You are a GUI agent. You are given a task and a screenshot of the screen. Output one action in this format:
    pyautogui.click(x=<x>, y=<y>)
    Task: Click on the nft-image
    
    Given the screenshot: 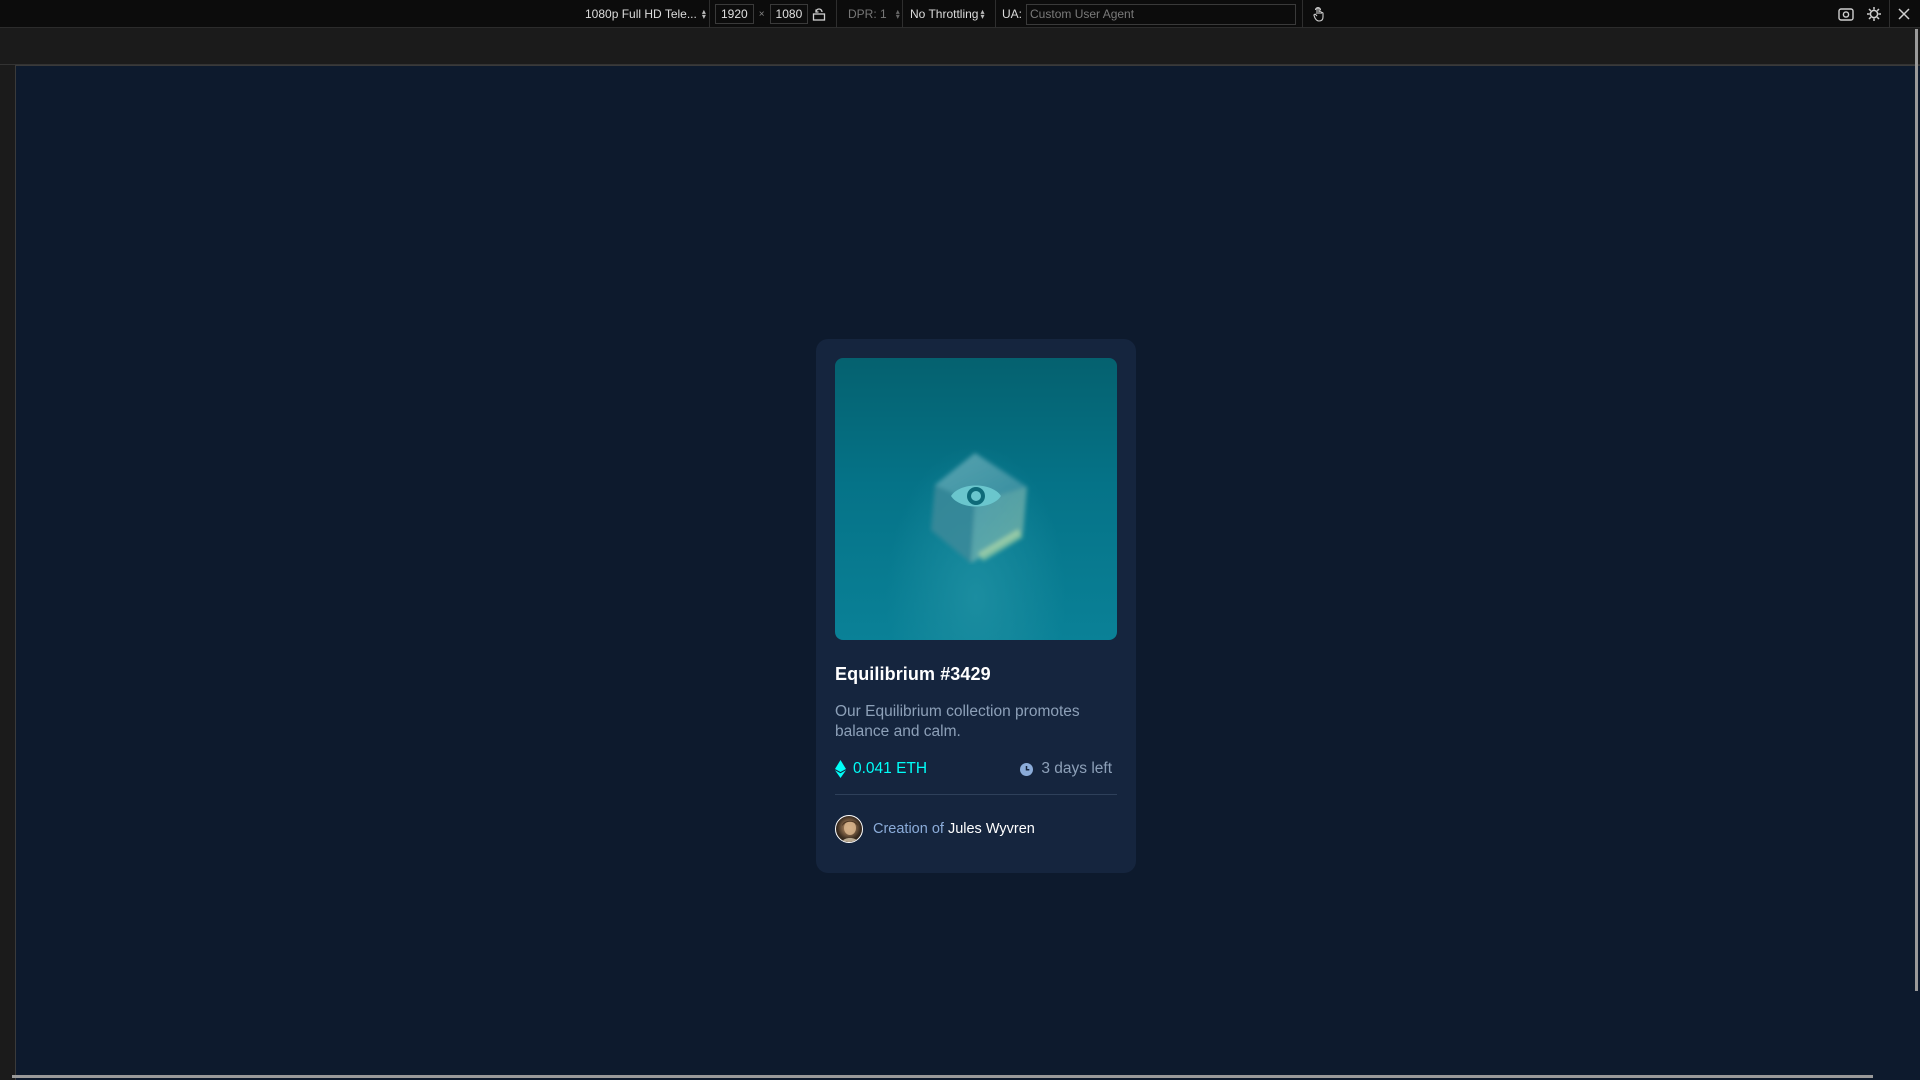 What is the action you would take?
    pyautogui.click(x=976, y=499)
    